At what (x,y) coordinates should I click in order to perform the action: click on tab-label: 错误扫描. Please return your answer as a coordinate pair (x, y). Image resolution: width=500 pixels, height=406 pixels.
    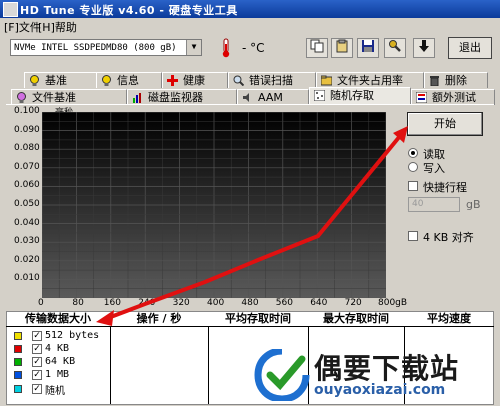
    Looking at the image, I should click on (271, 80).